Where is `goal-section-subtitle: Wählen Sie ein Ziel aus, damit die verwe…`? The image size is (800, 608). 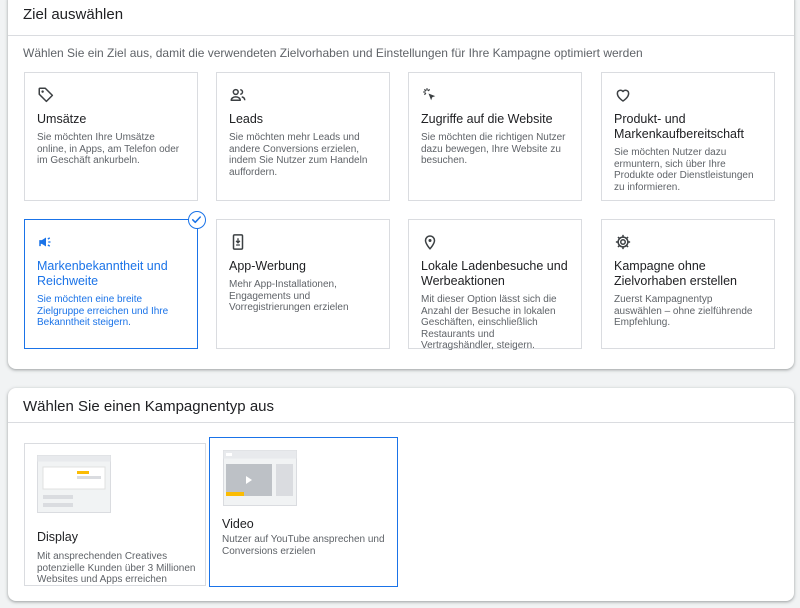
goal-section-subtitle: Wählen Sie ein Ziel aus, damit die verwe… is located at coordinates (333, 53).